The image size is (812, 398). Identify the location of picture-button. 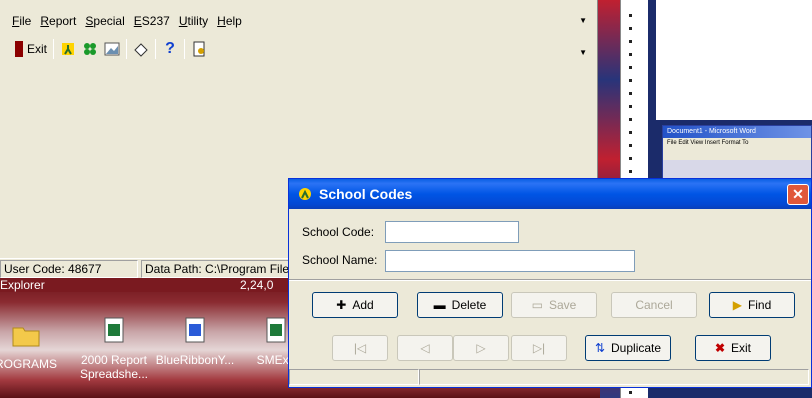
(112, 49).